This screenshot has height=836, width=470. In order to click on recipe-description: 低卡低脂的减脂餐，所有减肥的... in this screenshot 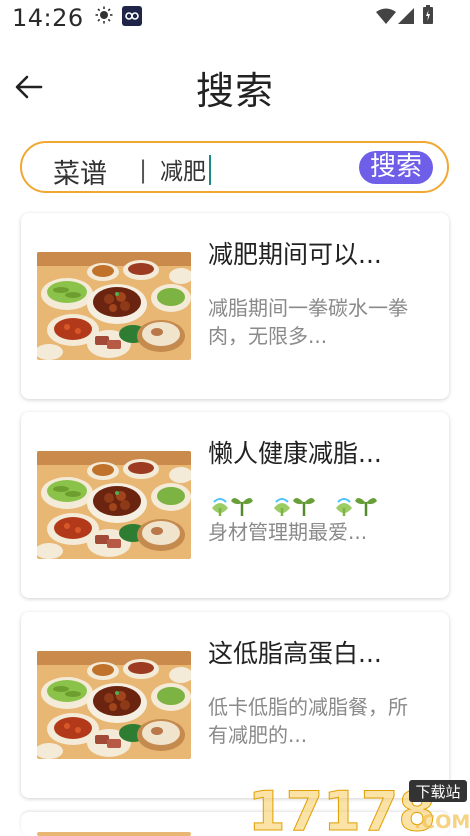, I will do `click(308, 721)`.